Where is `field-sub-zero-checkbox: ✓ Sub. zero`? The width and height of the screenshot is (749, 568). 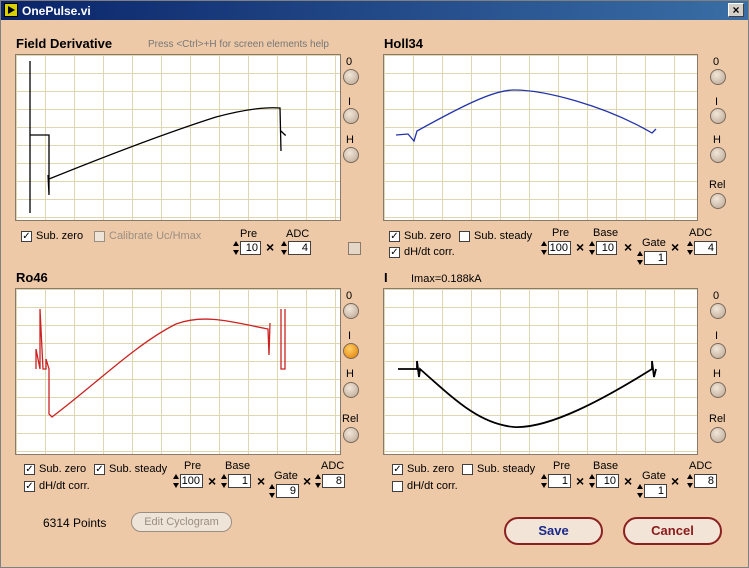 field-sub-zero-checkbox: ✓ Sub. zero is located at coordinates (52, 236).